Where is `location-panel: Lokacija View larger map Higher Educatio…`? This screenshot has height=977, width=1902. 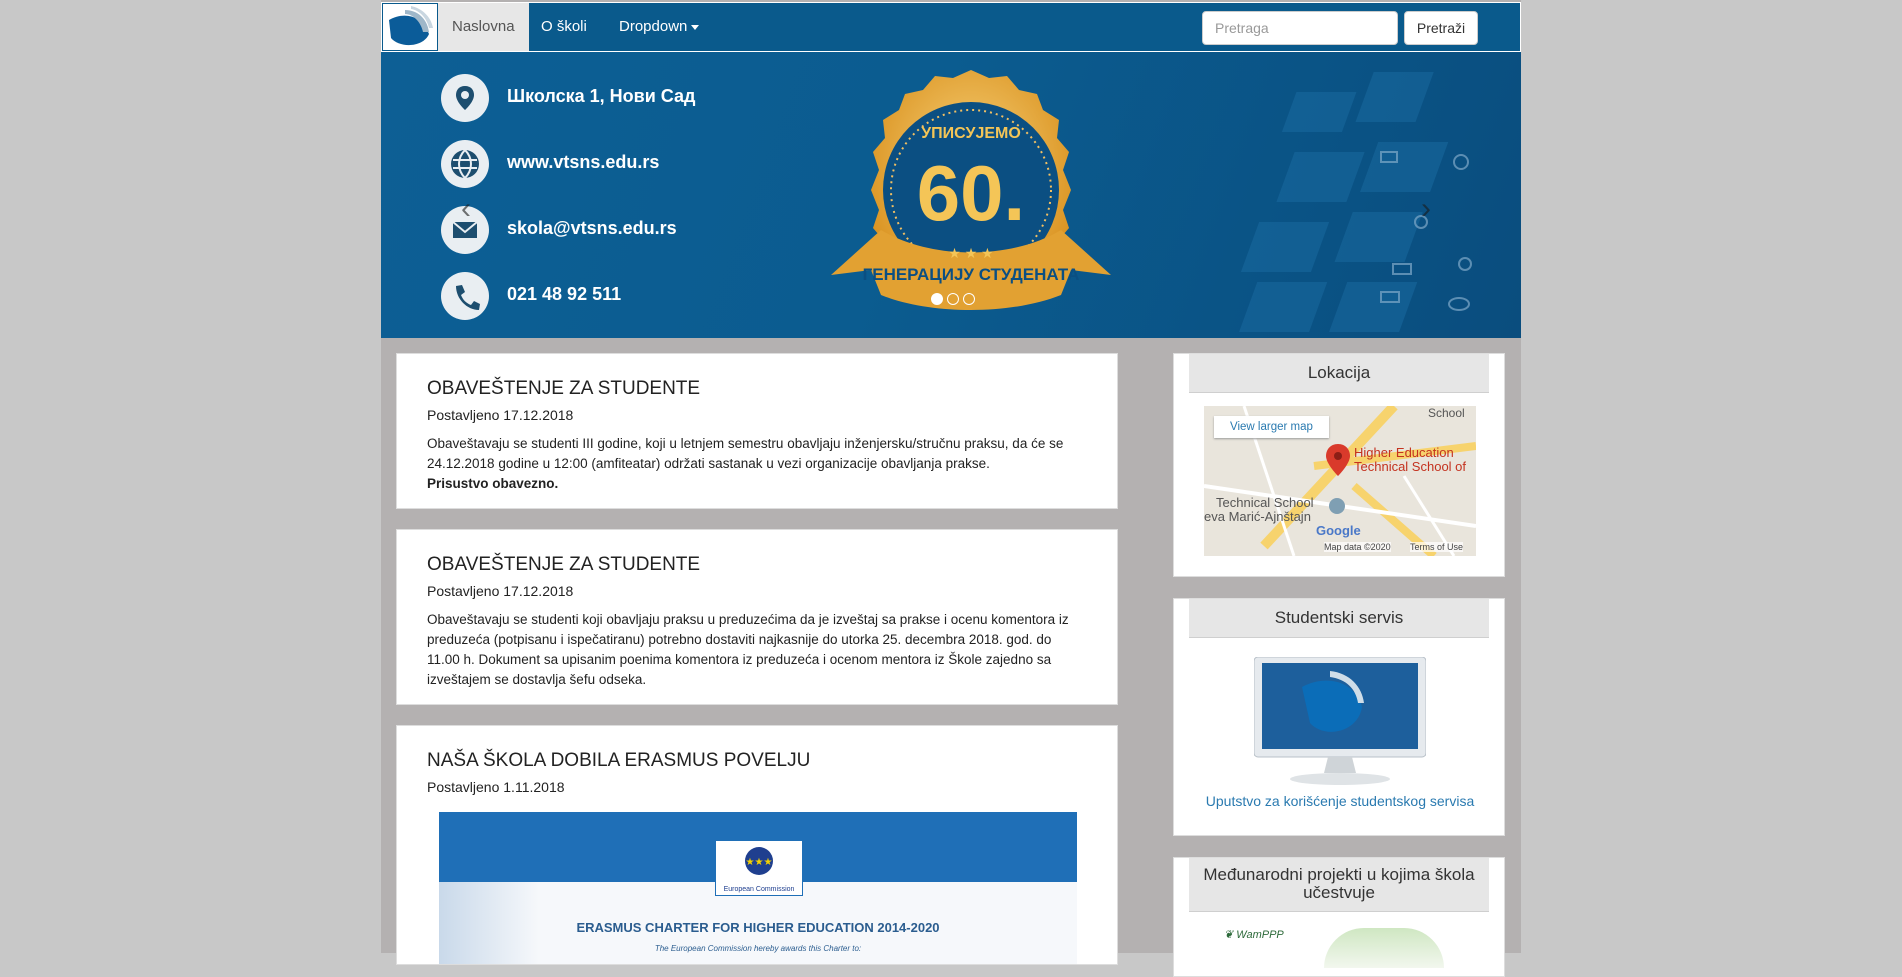 location-panel: Lokacija View larger map Higher Educatio… is located at coordinates (1339, 465).